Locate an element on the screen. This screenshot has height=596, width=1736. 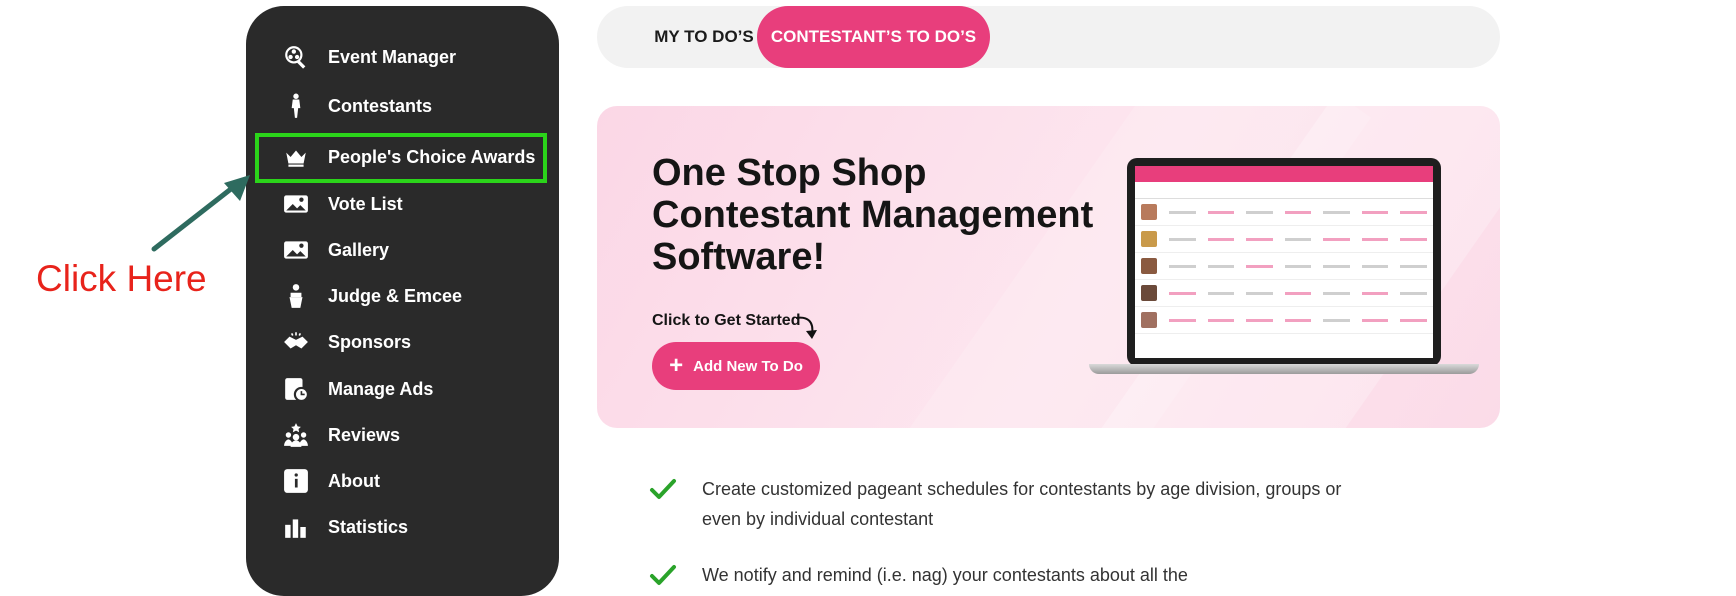
sidebar-item-reviews: Reviews is located at coordinates (341, 435).